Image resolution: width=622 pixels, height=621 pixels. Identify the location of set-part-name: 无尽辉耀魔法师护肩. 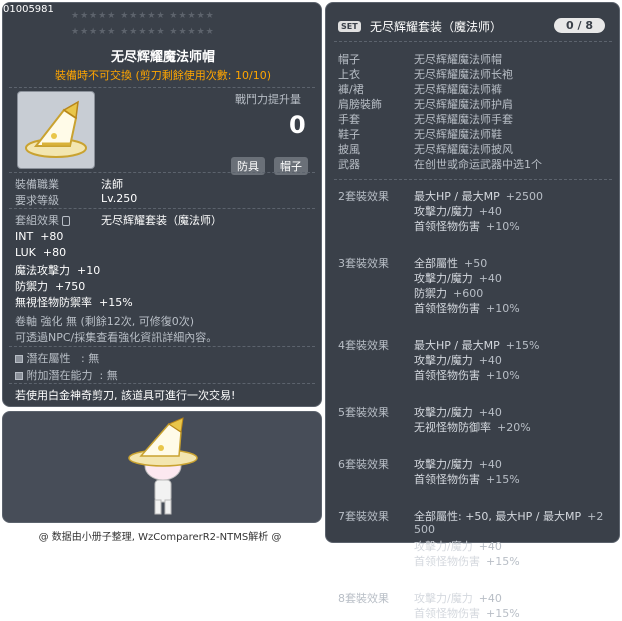
(463, 104).